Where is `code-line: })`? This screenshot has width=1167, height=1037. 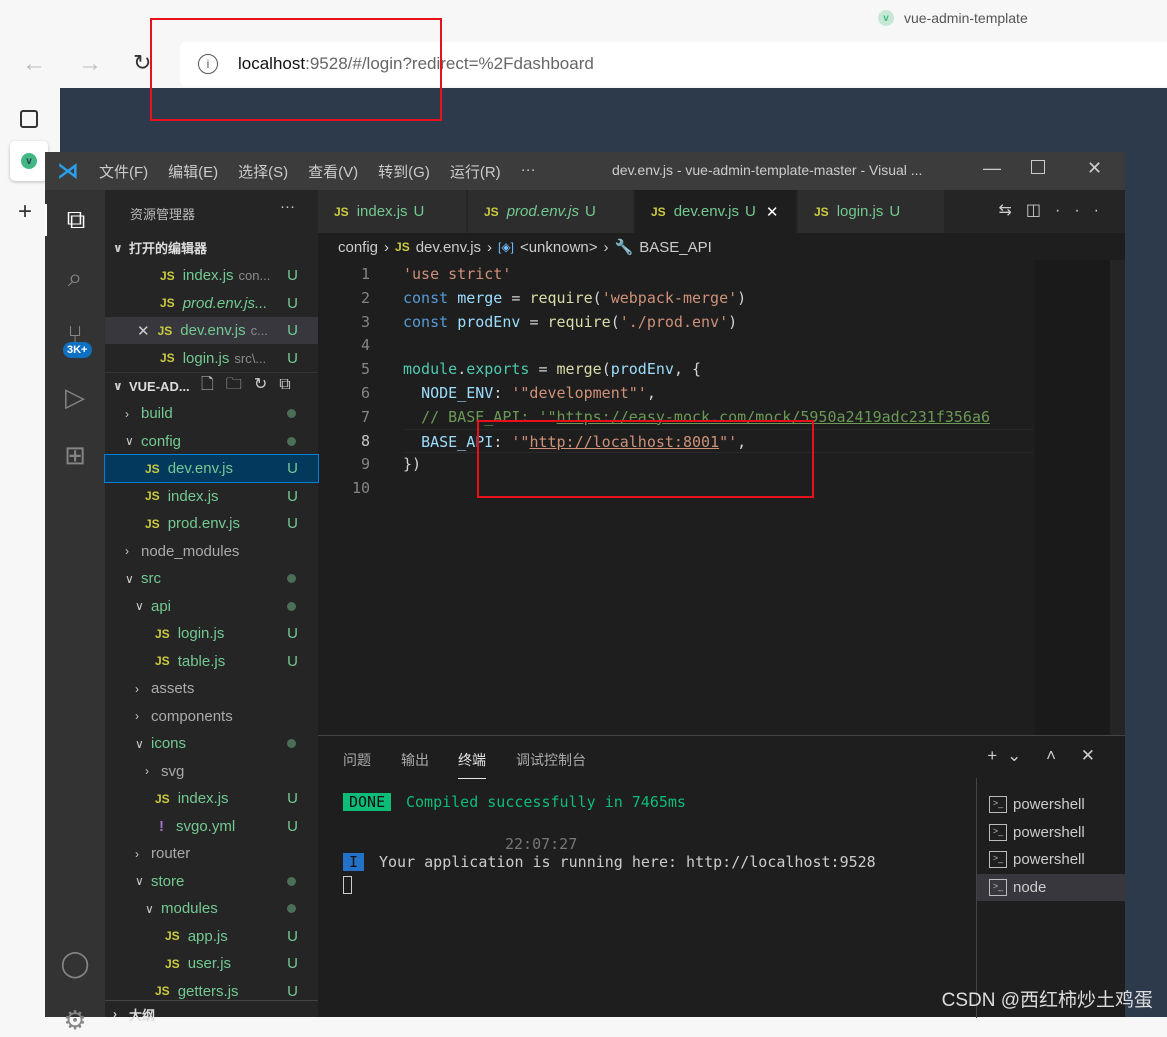 code-line: }) is located at coordinates (412, 464).